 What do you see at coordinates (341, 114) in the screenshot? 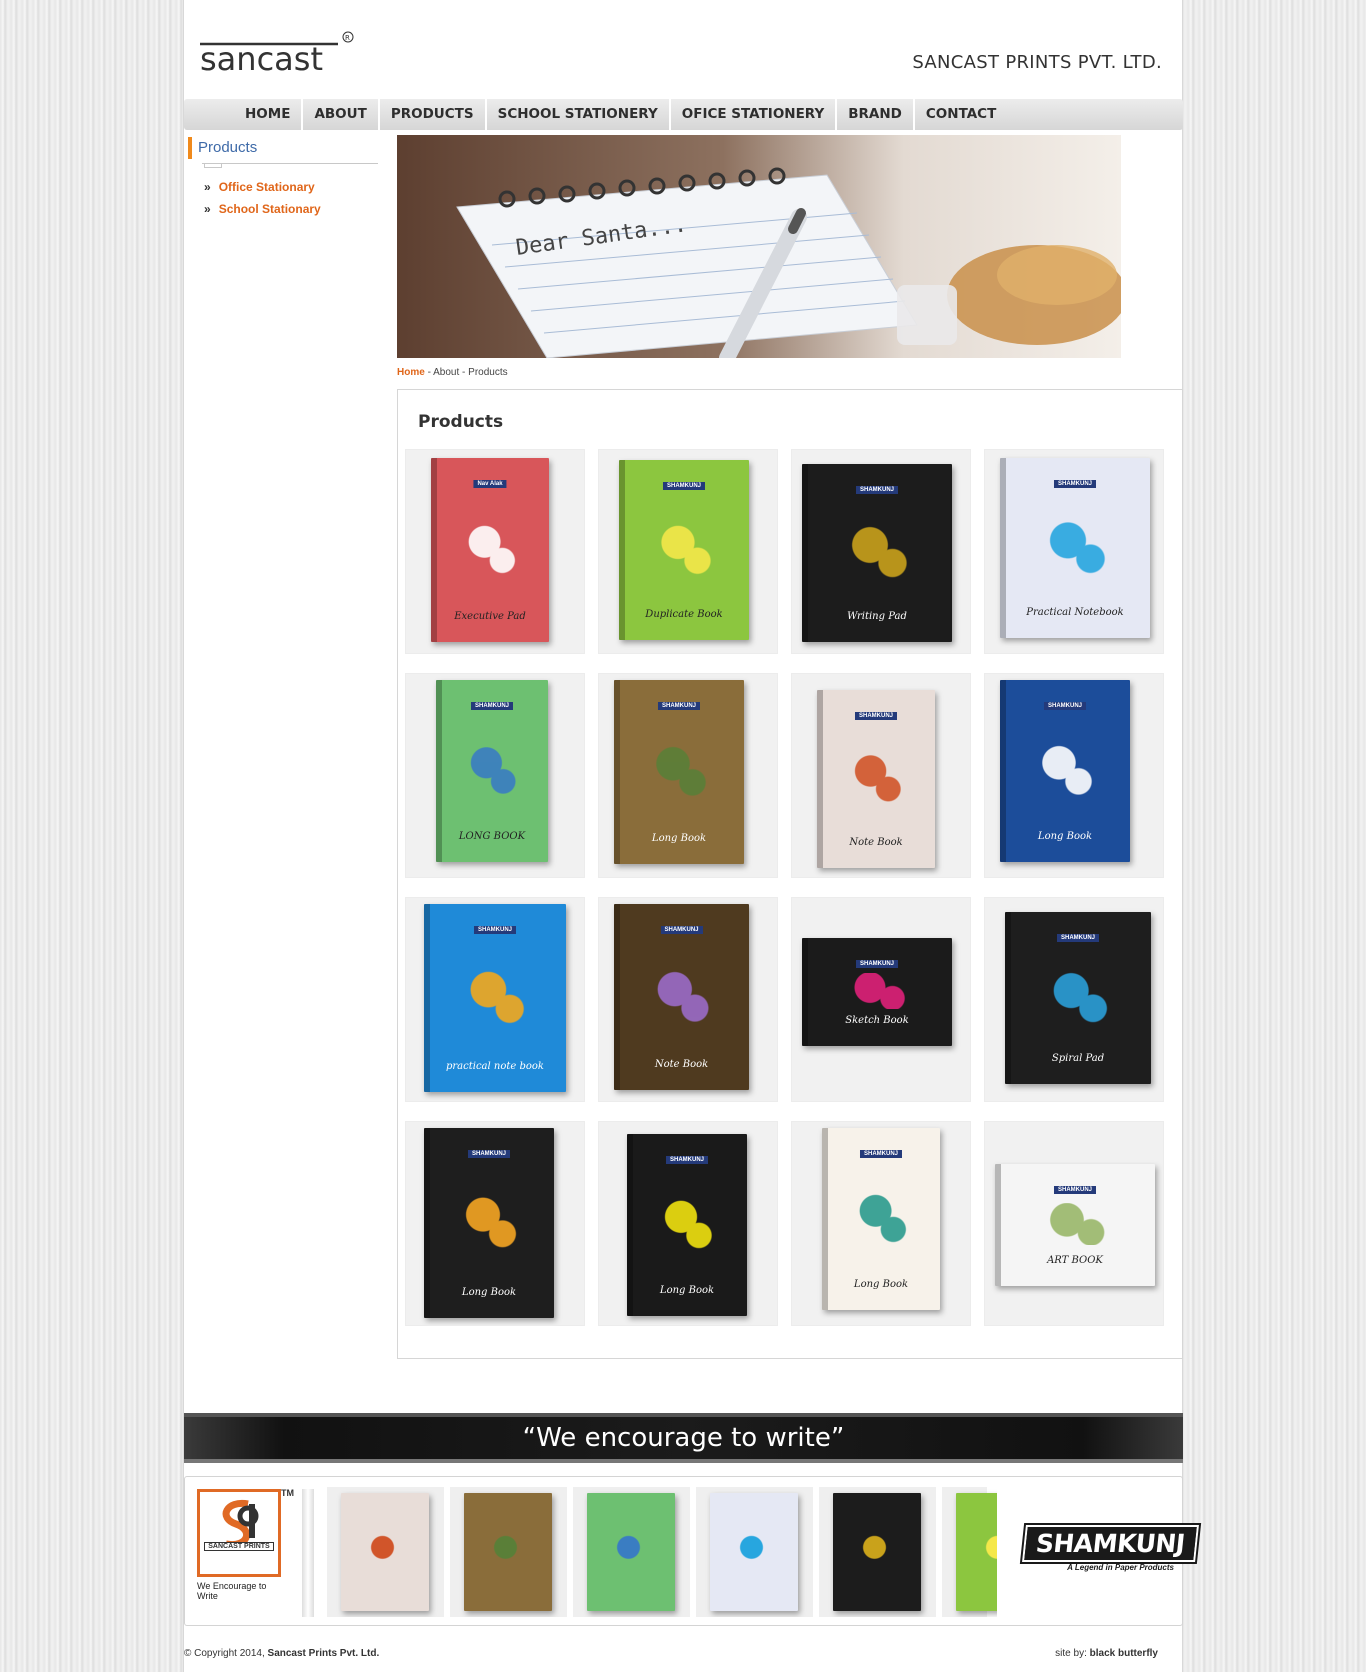
I see `nav-about: ABOUT` at bounding box center [341, 114].